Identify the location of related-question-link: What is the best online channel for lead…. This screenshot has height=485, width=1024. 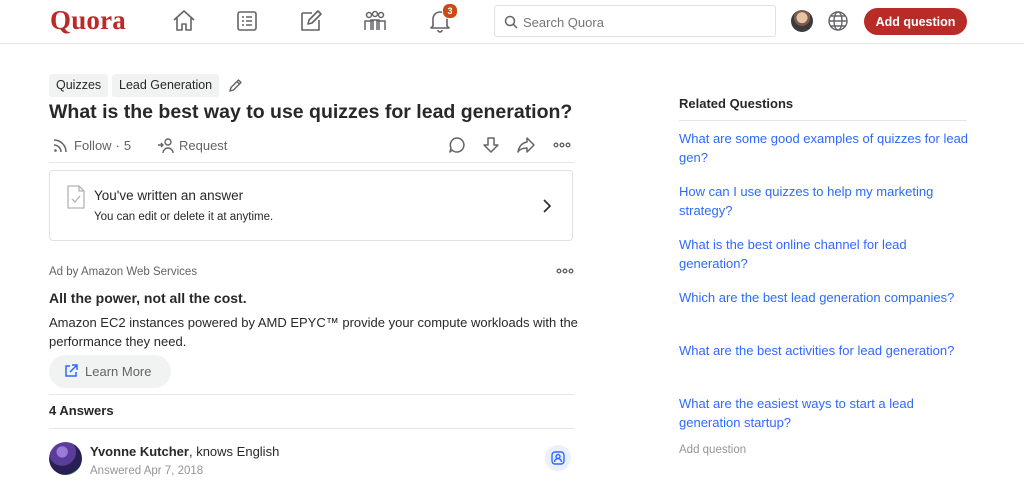
(826, 254).